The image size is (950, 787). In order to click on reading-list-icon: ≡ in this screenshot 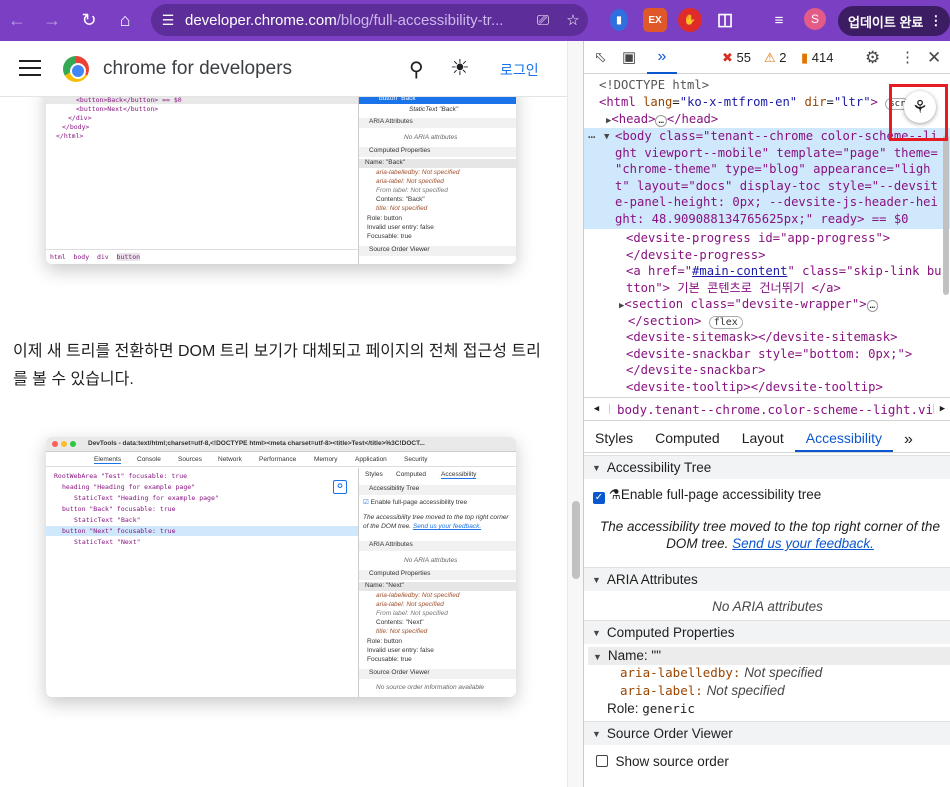, I will do `click(779, 20)`.